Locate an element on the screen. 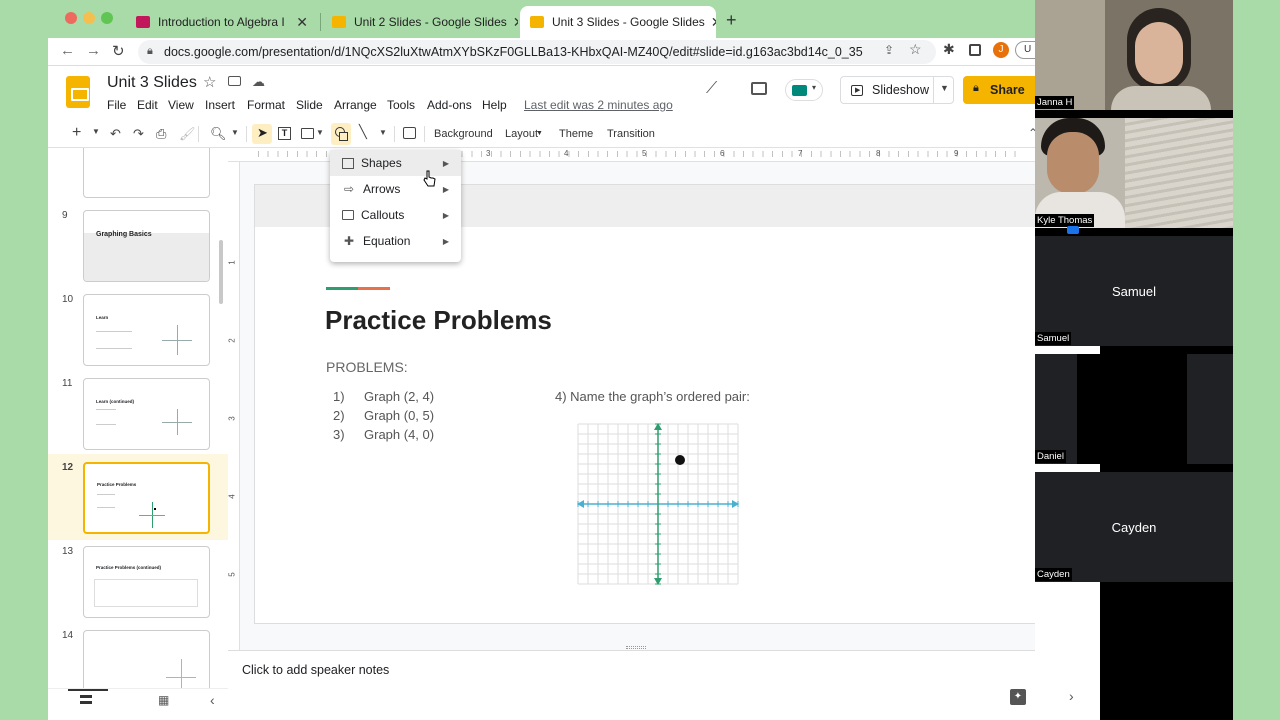 The width and height of the screenshot is (1280, 720). coordinate-grid is located at coordinates (658, 504).